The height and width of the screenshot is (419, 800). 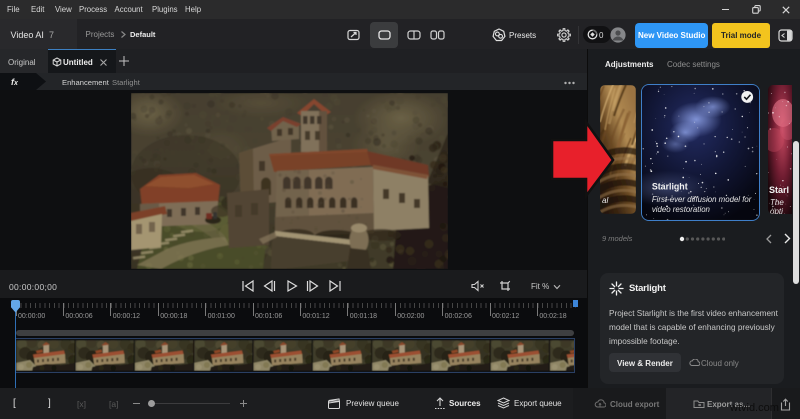 What do you see at coordinates (779, 190) in the screenshot?
I see `svg-text: Starl` at bounding box center [779, 190].